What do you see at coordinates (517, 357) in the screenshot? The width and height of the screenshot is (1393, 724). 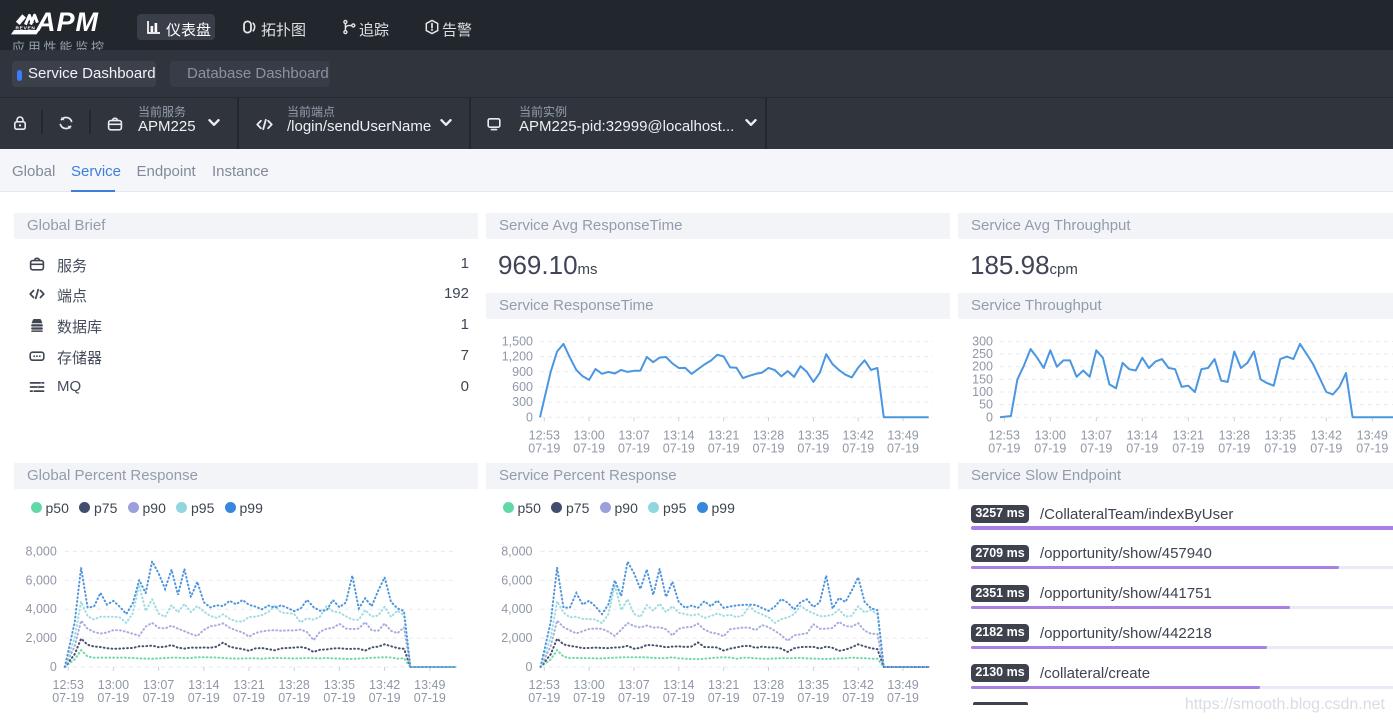 I see `svg-text: 1,200` at bounding box center [517, 357].